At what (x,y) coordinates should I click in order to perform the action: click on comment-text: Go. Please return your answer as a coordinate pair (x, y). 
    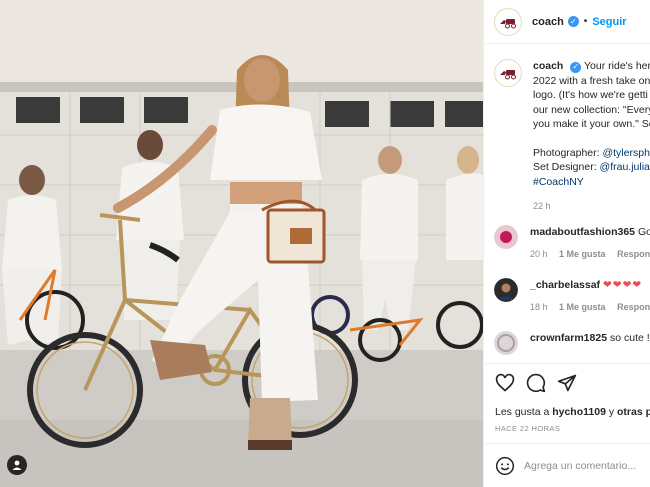
    Looking at the image, I should click on (643, 232).